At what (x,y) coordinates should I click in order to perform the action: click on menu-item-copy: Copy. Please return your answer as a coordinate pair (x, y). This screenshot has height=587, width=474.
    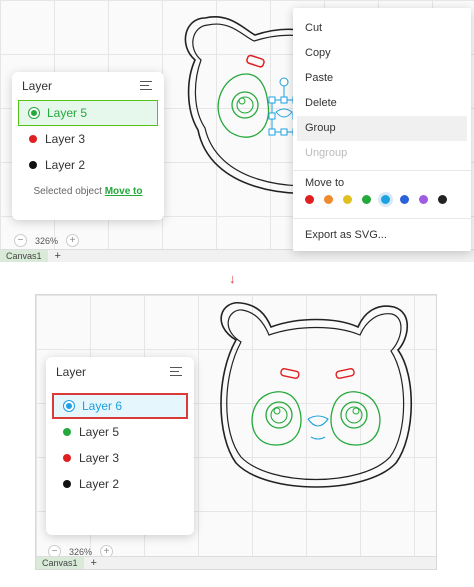
    Looking at the image, I should click on (382, 53).